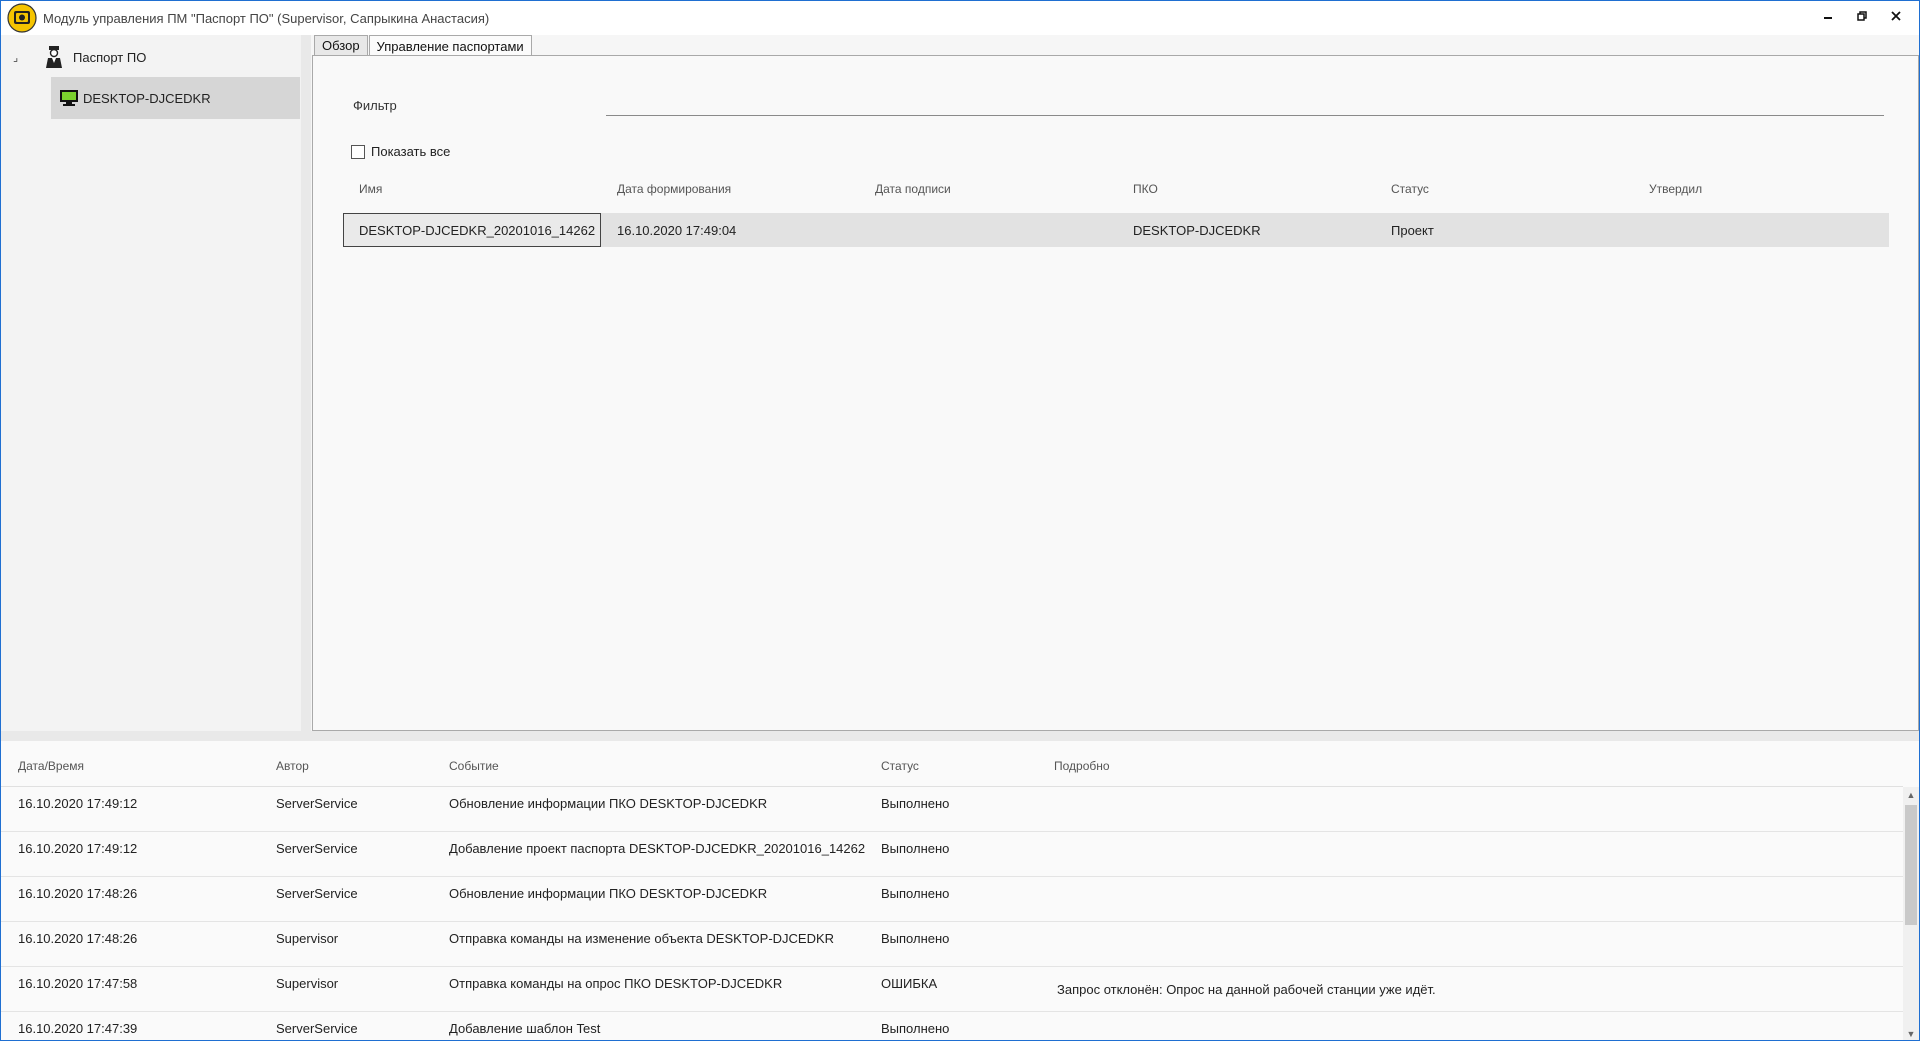  What do you see at coordinates (909, 983) in the screenshot?
I see `log-cell-status: ОШИБКА` at bounding box center [909, 983].